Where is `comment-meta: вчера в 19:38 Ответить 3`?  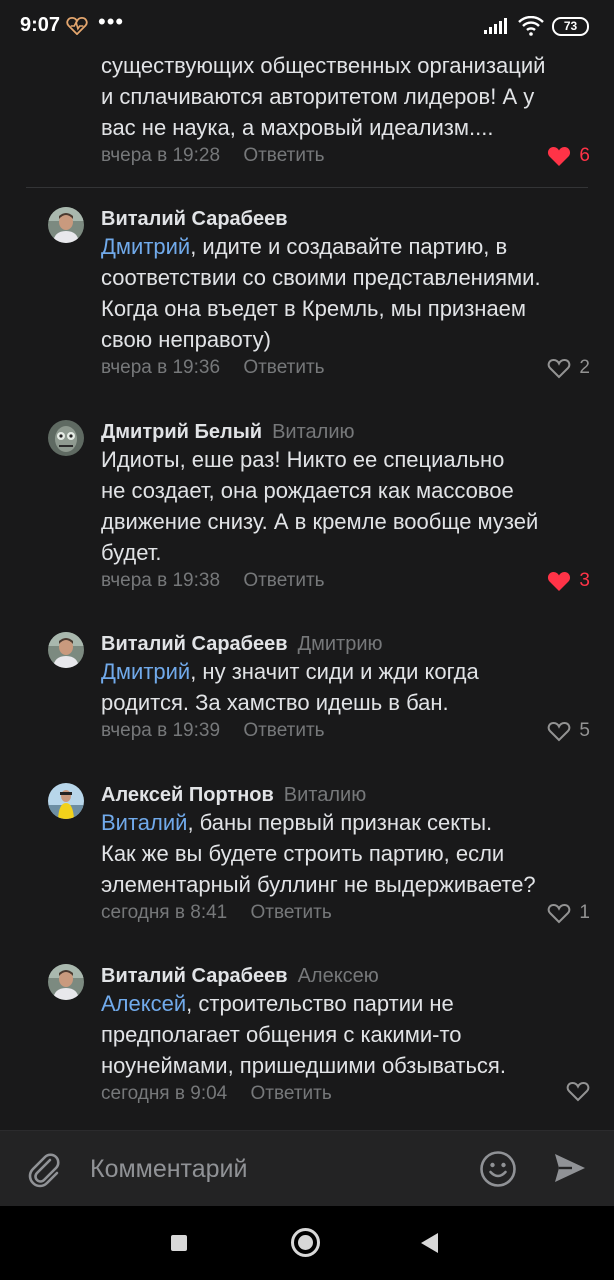 comment-meta: вчера в 19:38 Ответить 3 is located at coordinates (348, 581).